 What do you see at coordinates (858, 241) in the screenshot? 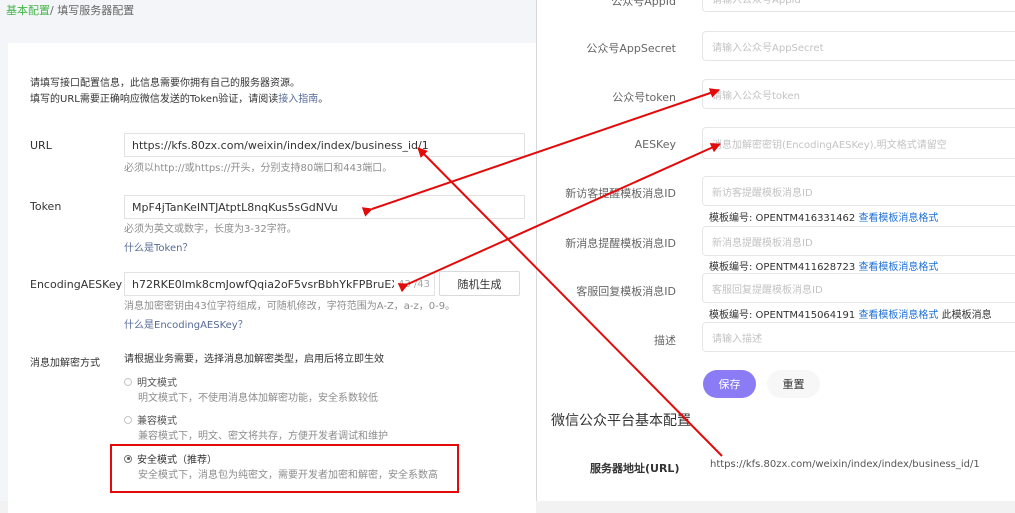
I see `new-message-input: 新消息提醒模板消息ID` at bounding box center [858, 241].